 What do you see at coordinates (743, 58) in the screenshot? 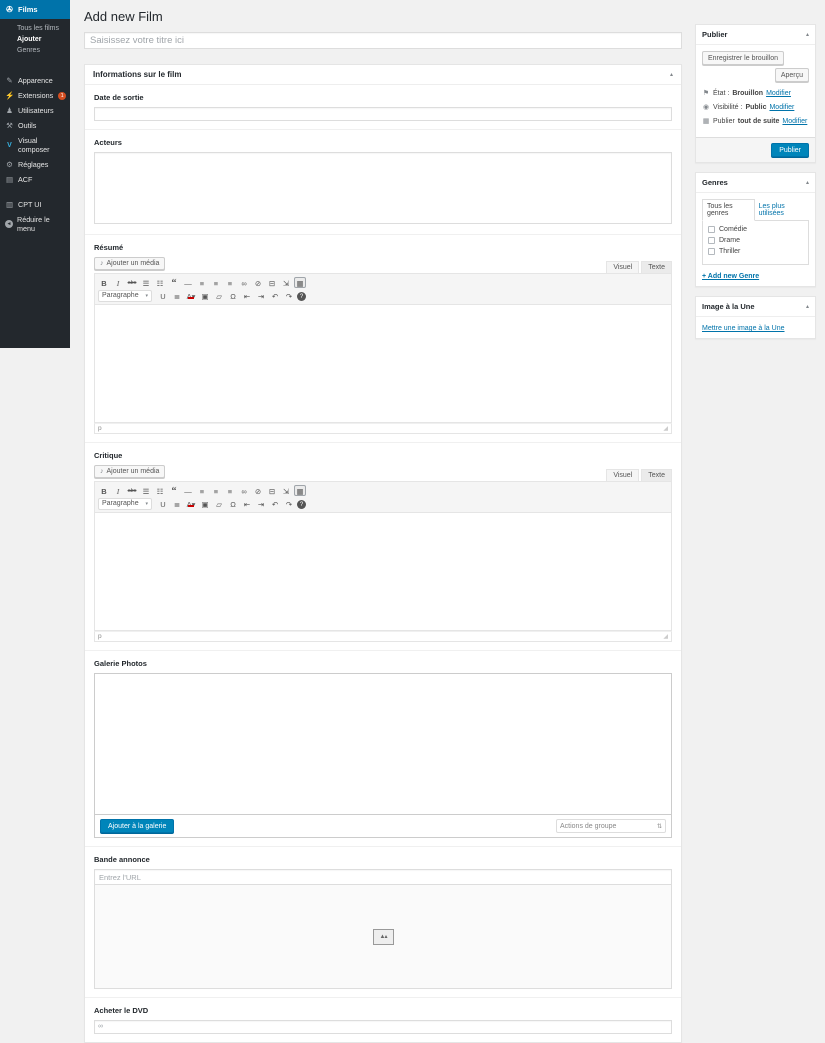
I see `save-draft-button: Enregistrer le brouillon` at bounding box center [743, 58].